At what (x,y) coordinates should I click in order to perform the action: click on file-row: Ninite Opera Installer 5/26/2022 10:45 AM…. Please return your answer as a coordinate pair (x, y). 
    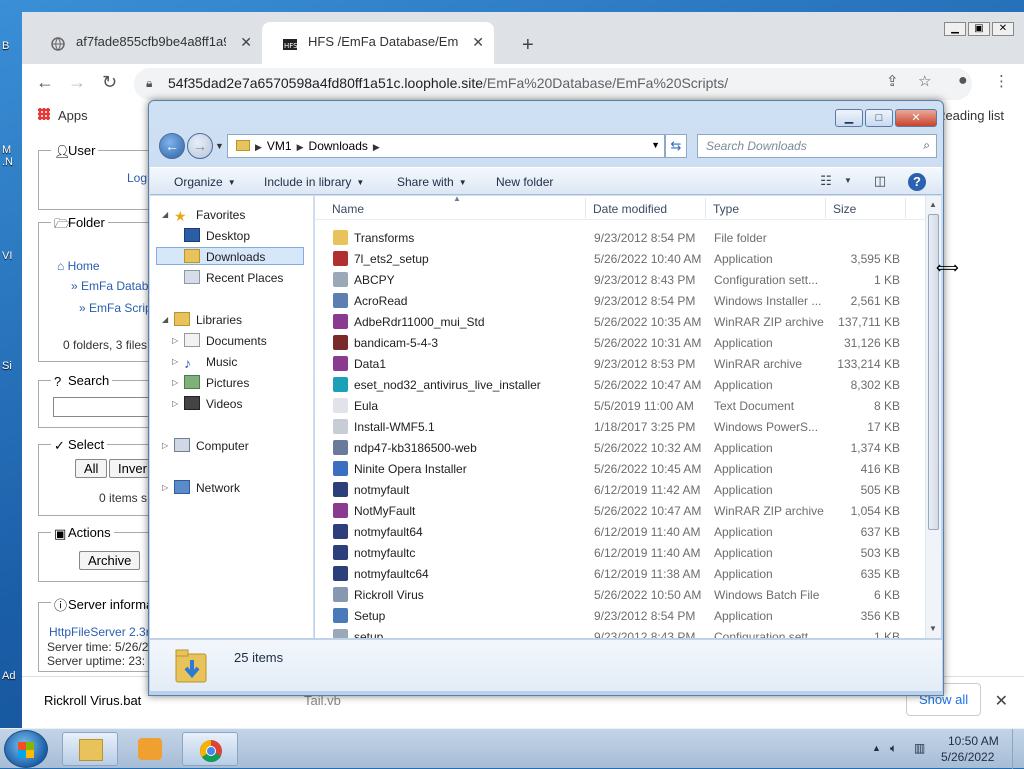
    Looking at the image, I should click on (620, 468).